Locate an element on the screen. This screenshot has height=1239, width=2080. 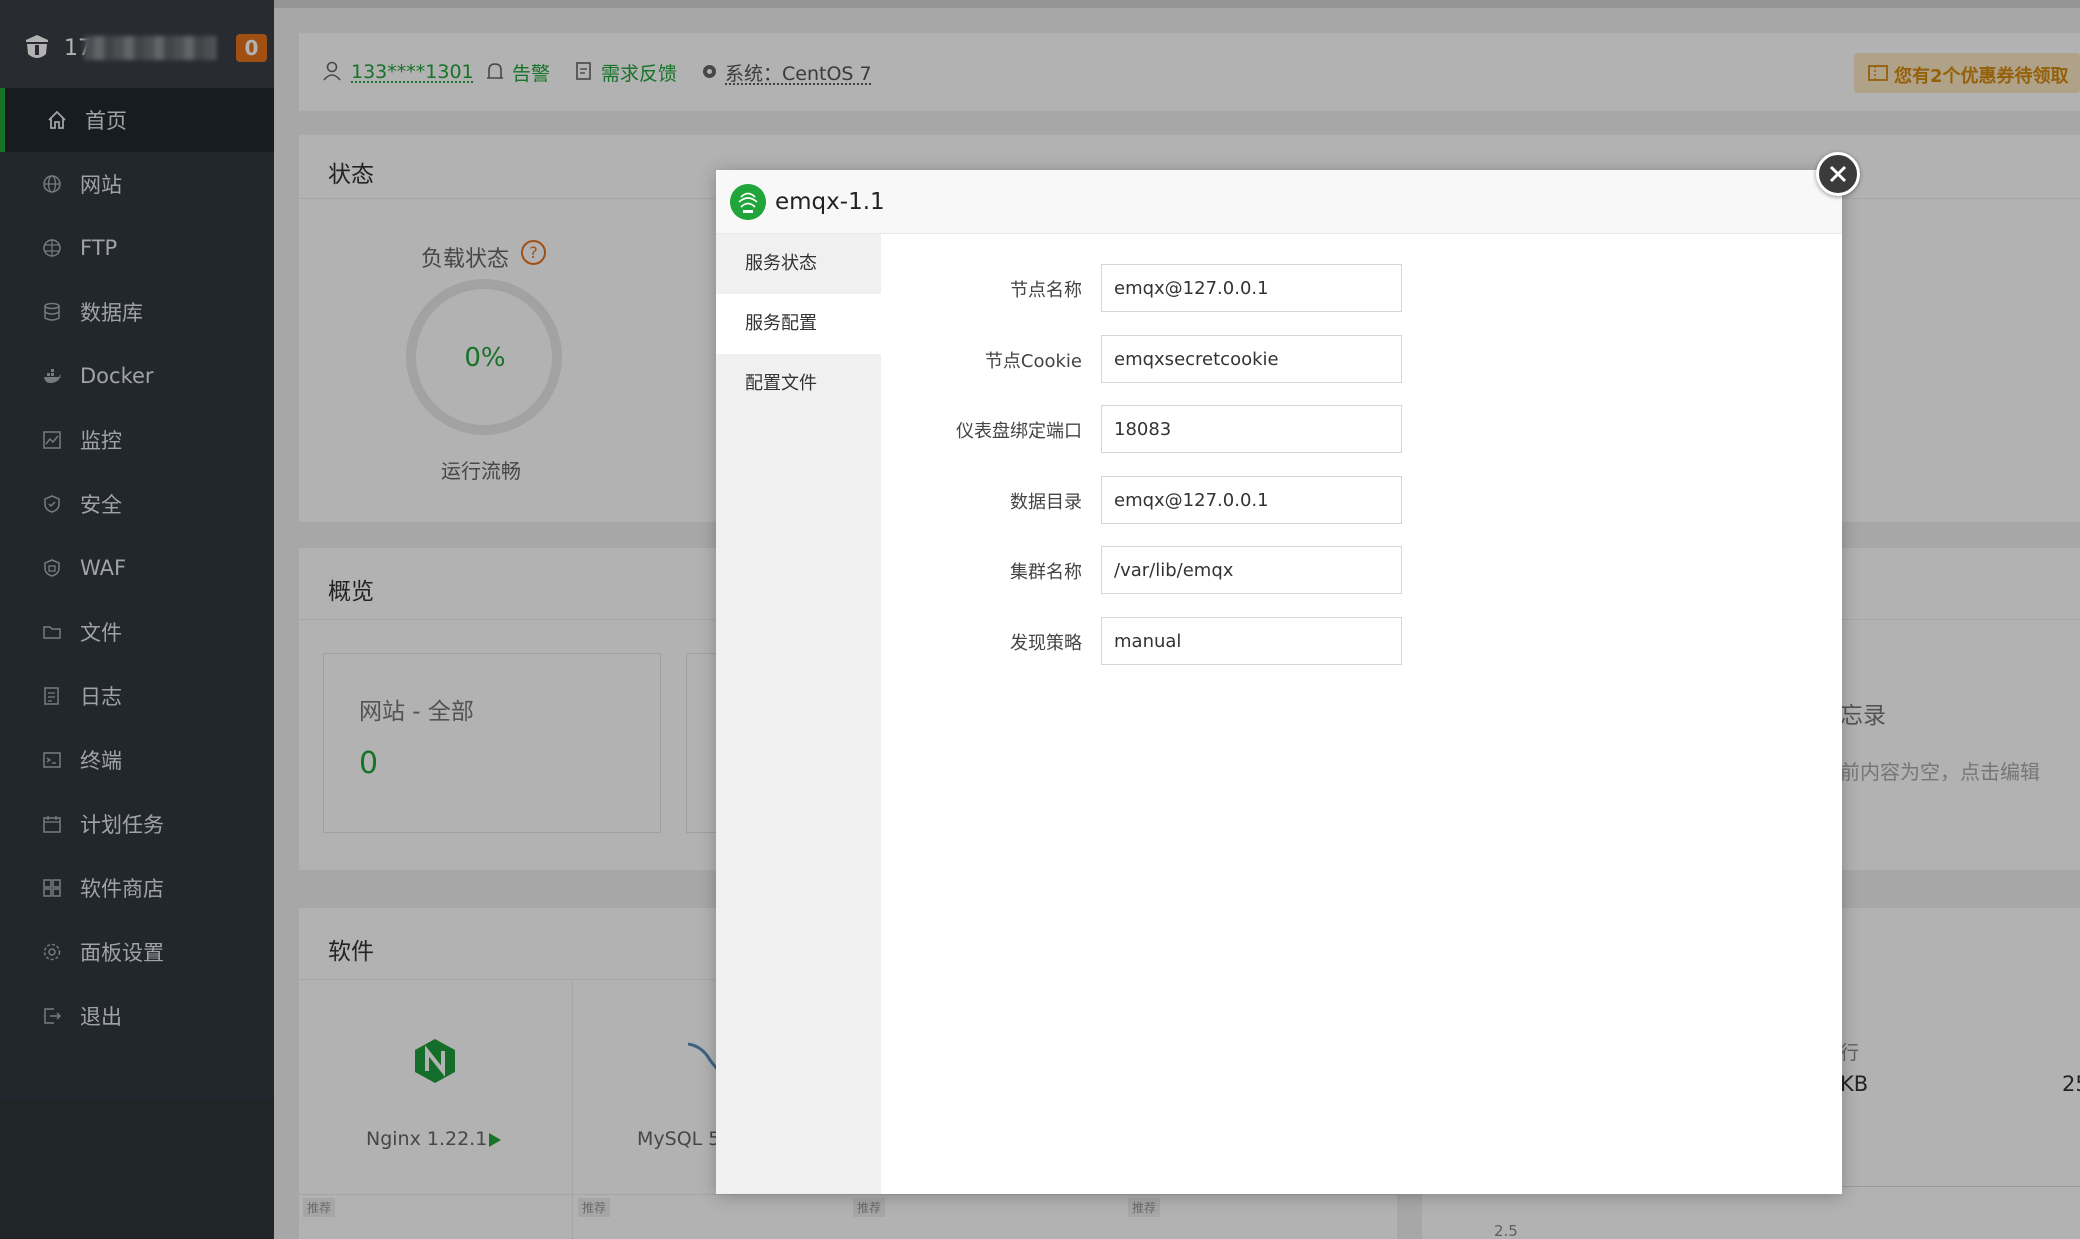
dashboard-port-label: 仪表盘绑定端口 is located at coordinates (981, 430).